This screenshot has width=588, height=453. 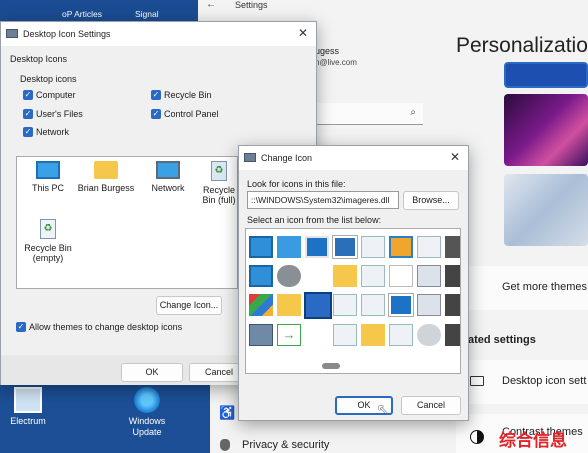 What do you see at coordinates (544, 381) in the screenshot?
I see `desktop-icon-settings-label: Desktop icon sett` at bounding box center [544, 381].